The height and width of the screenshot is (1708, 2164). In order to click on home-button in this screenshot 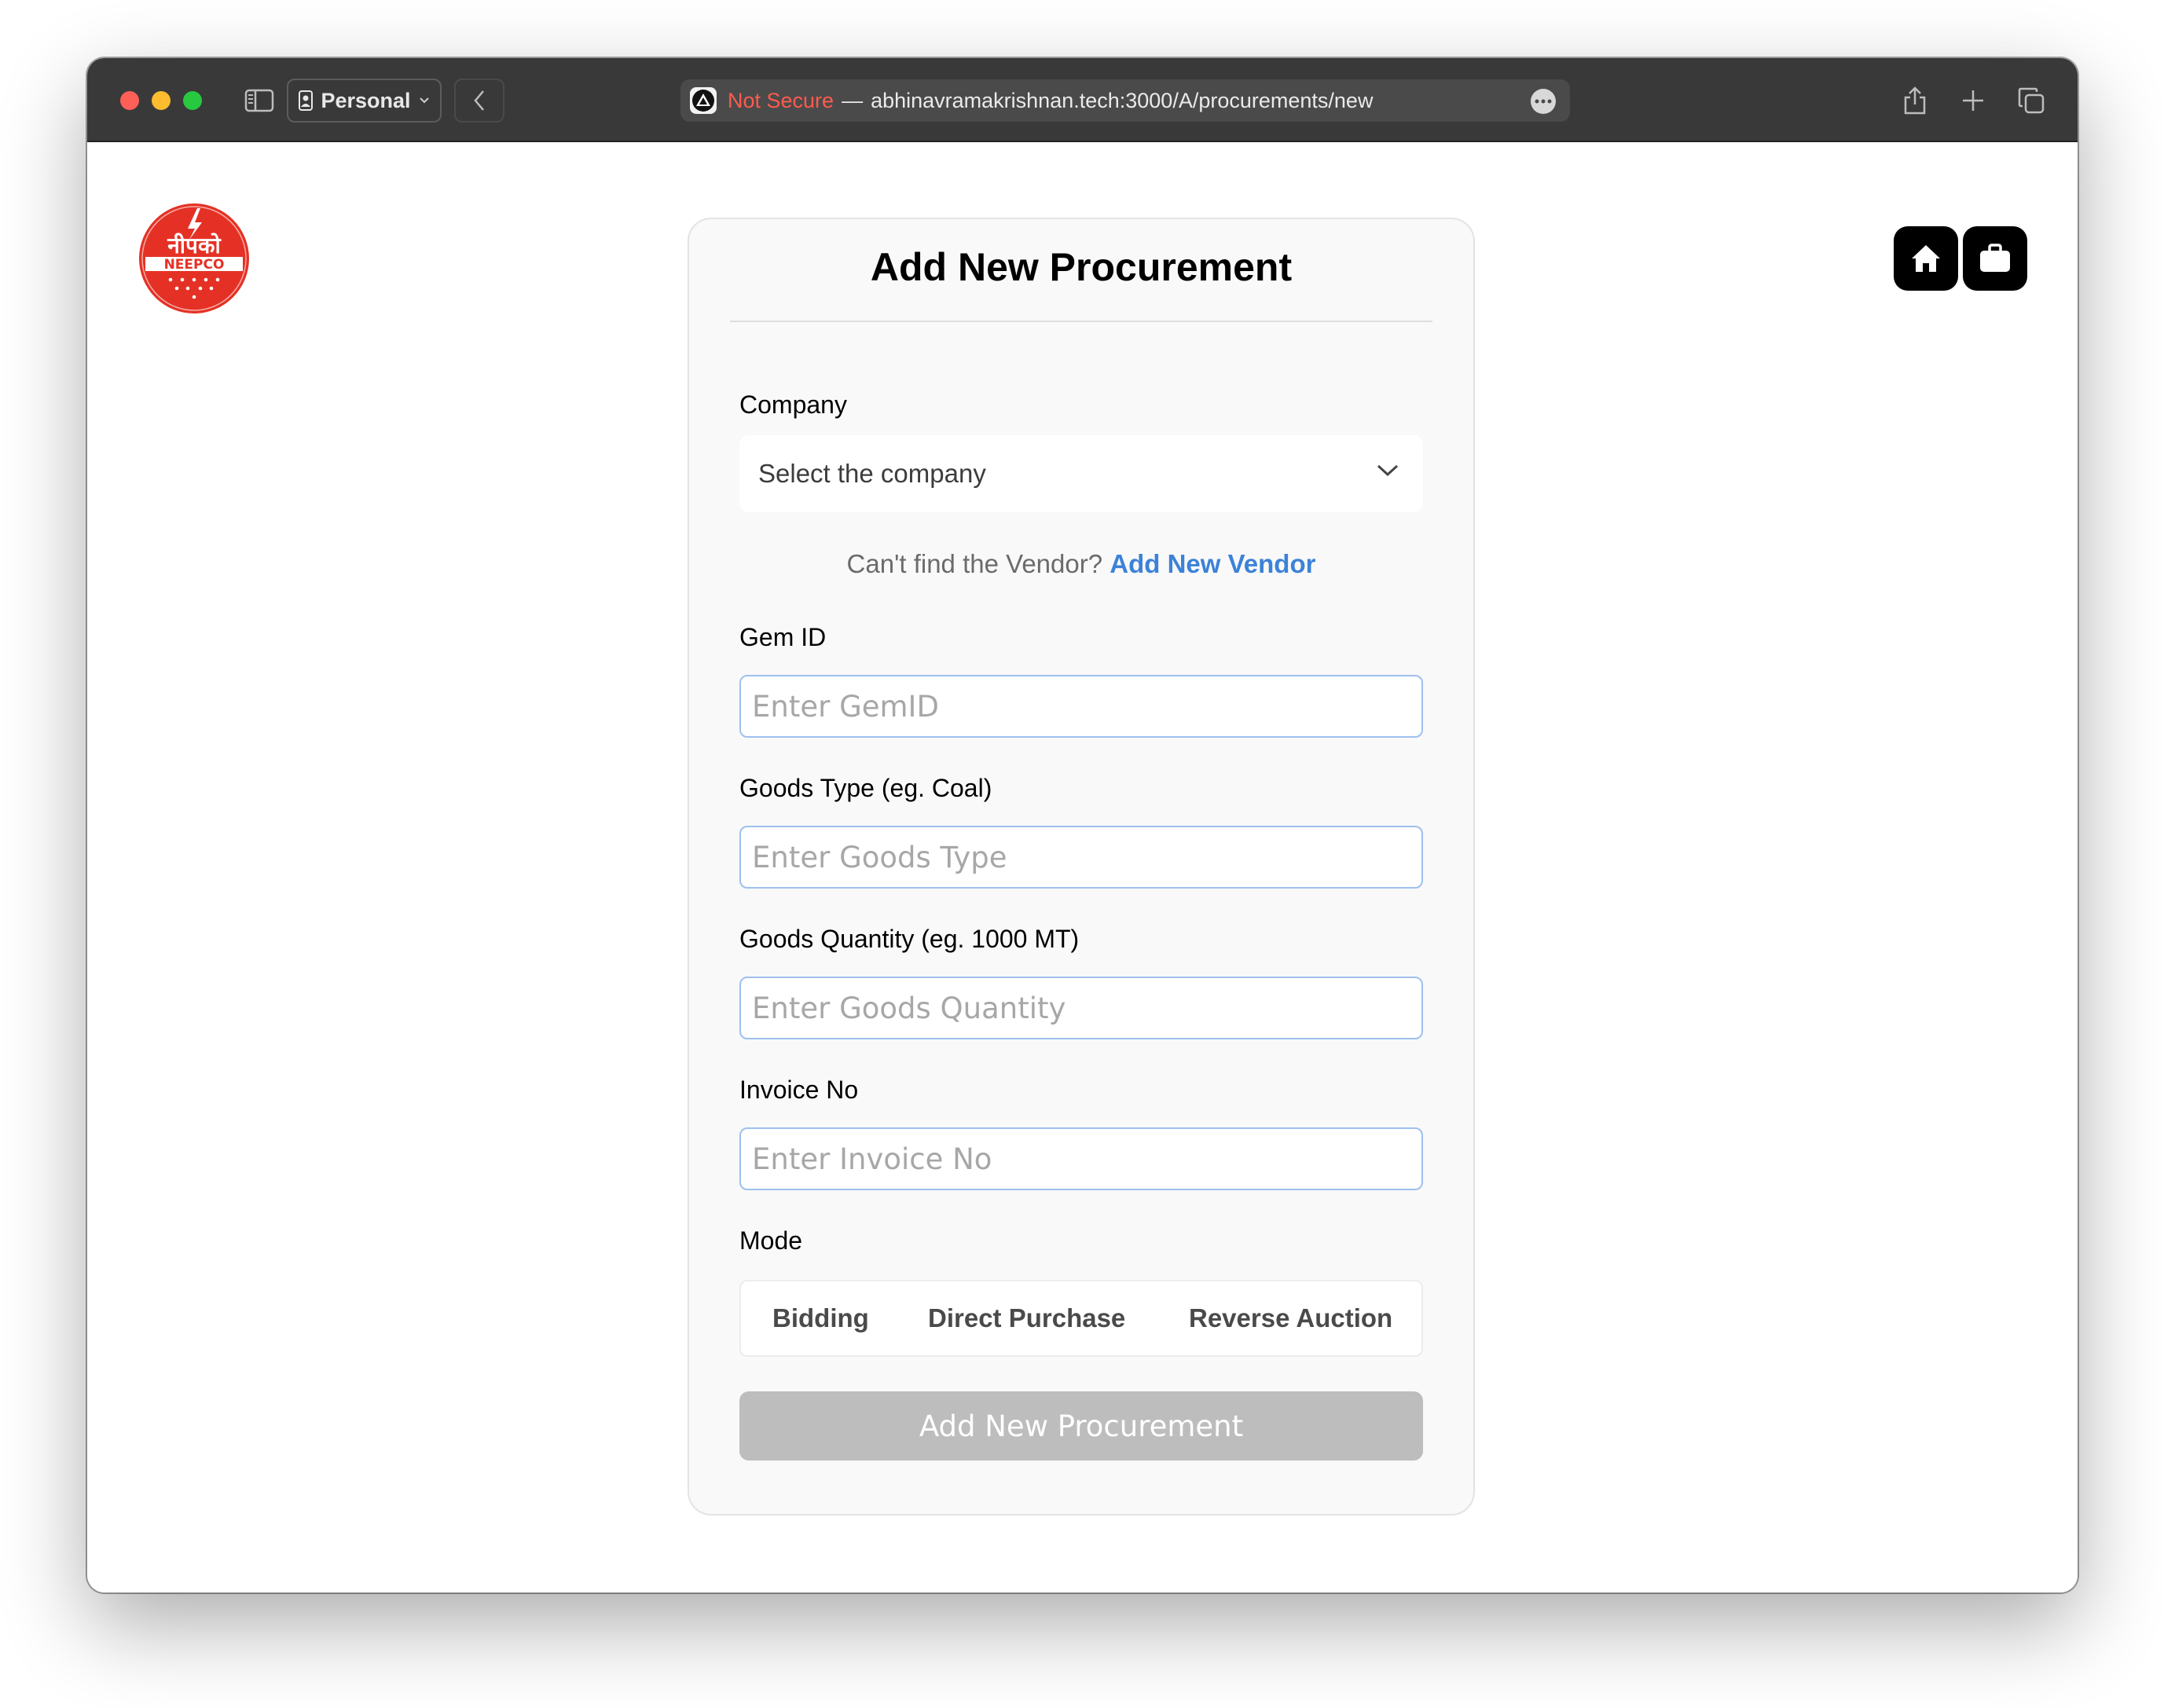, I will do `click(1926, 258)`.